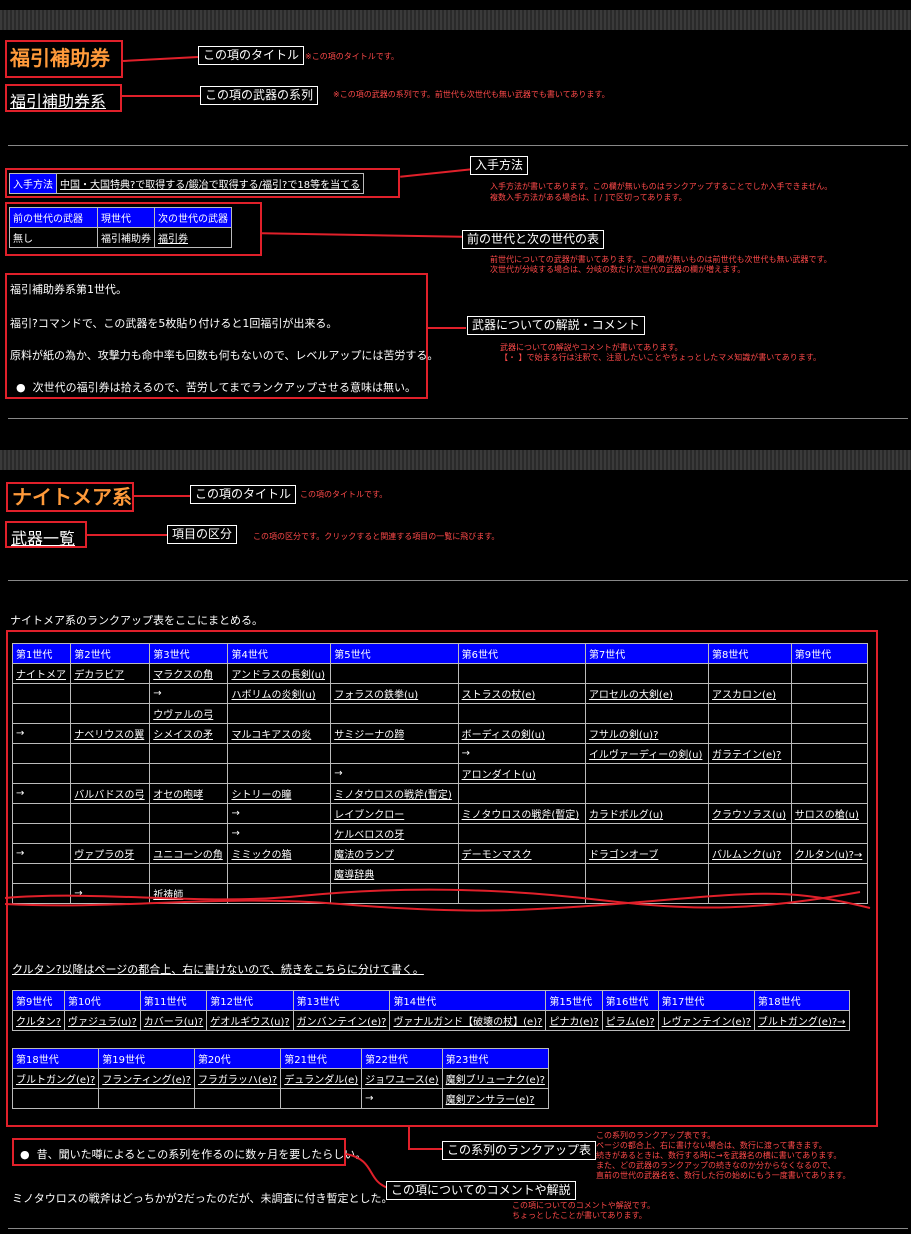 This screenshot has width=911, height=1234. I want to click on rank-cell: サロスの槍(u), so click(829, 813).